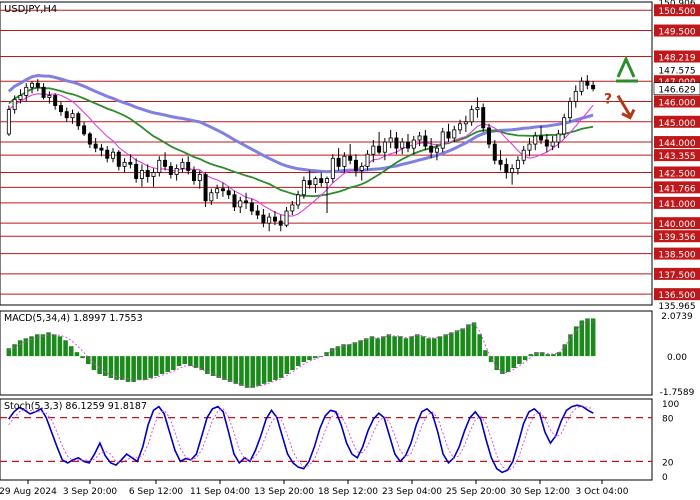 The height and width of the screenshot is (500, 700). Describe the element at coordinates (28, 492) in the screenshot. I see `time-tick-label: 29 Aug 2024` at that location.